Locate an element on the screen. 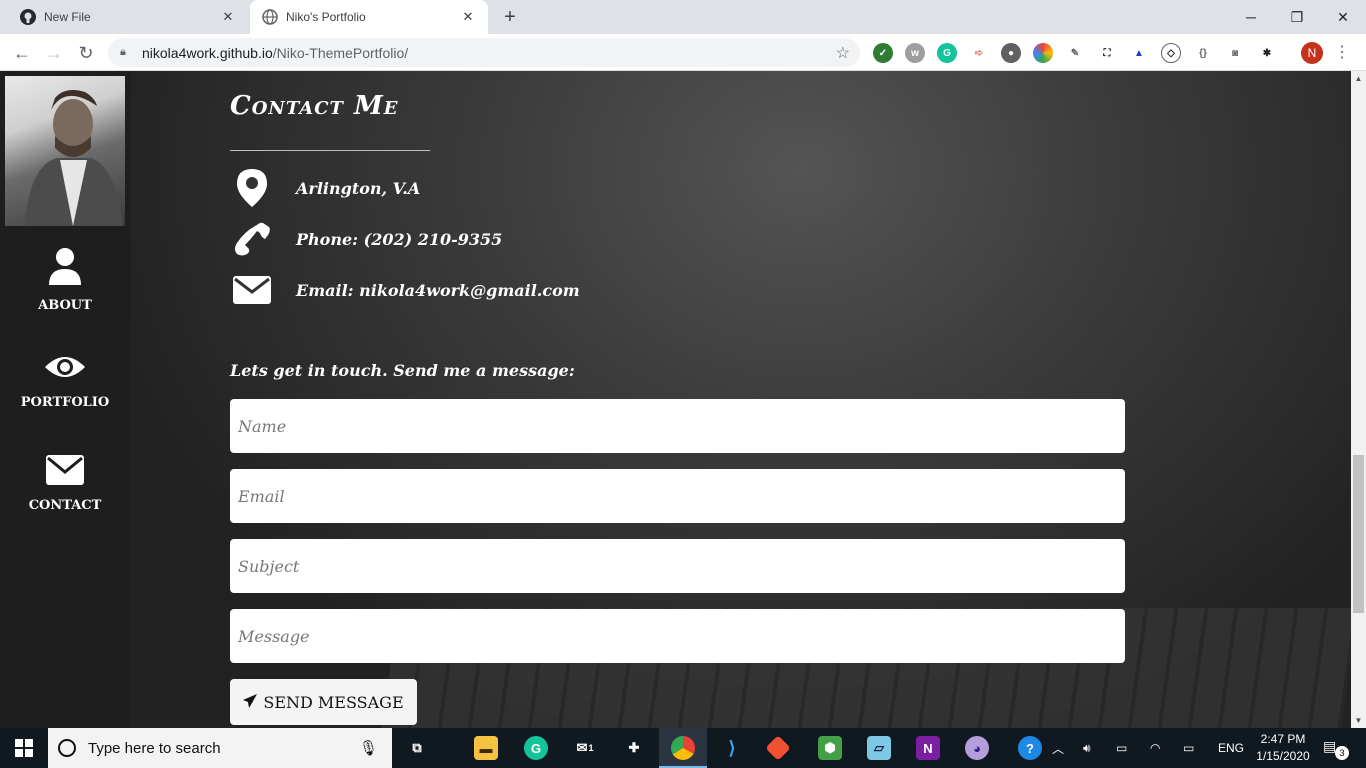  url-host: nikola4work.github.io is located at coordinates (207, 52).